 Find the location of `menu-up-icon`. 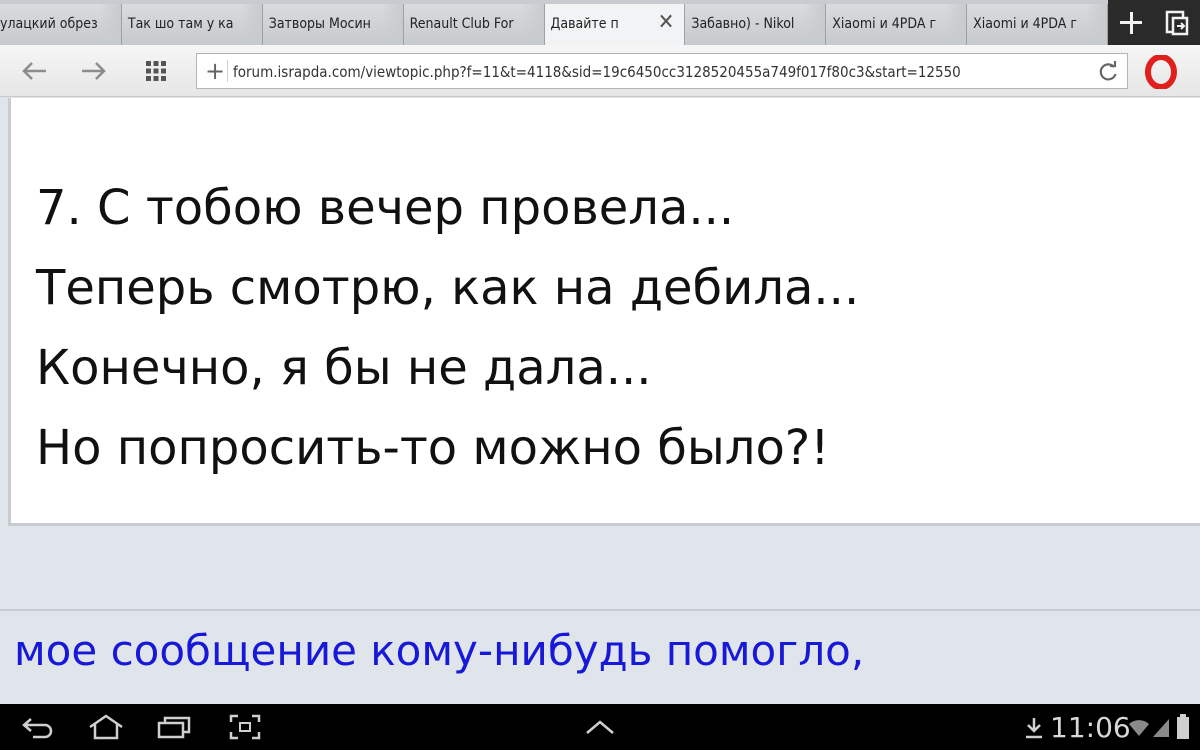

menu-up-icon is located at coordinates (600, 727).